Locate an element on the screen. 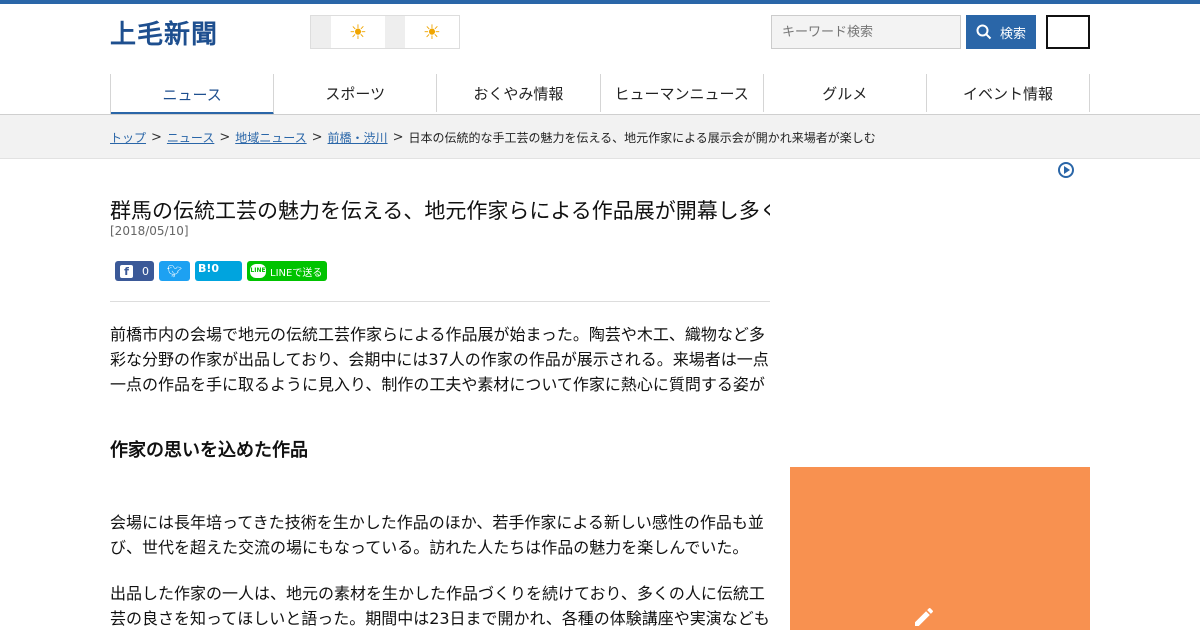 This screenshot has width=1200, height=630. twitter-share-button: 🐦︎ is located at coordinates (174, 271).